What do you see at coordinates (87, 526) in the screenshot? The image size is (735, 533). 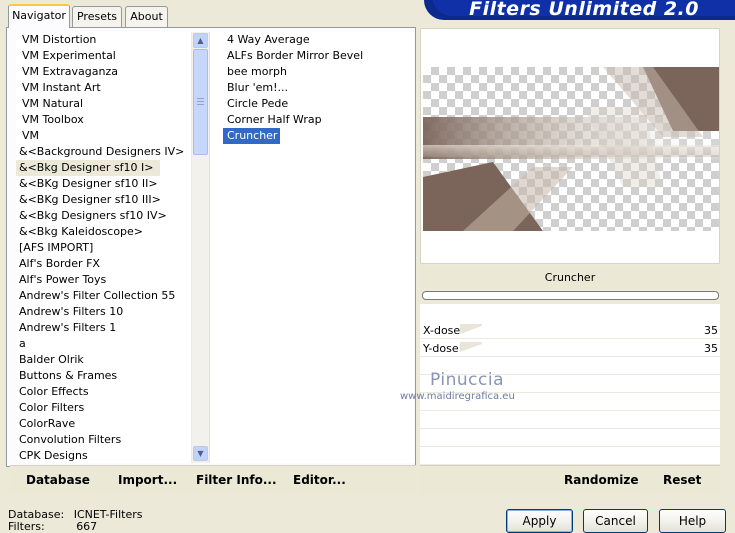 I see `filters-value: 667` at bounding box center [87, 526].